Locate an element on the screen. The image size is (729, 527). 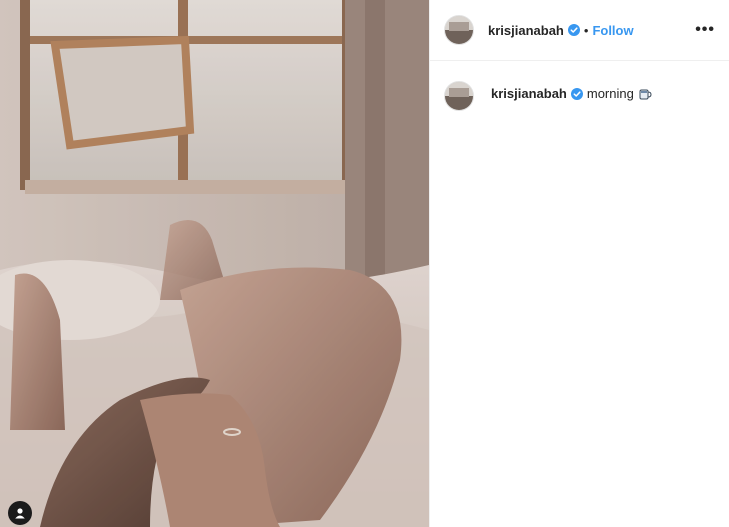
more-options-button: ••• is located at coordinates (705, 30).